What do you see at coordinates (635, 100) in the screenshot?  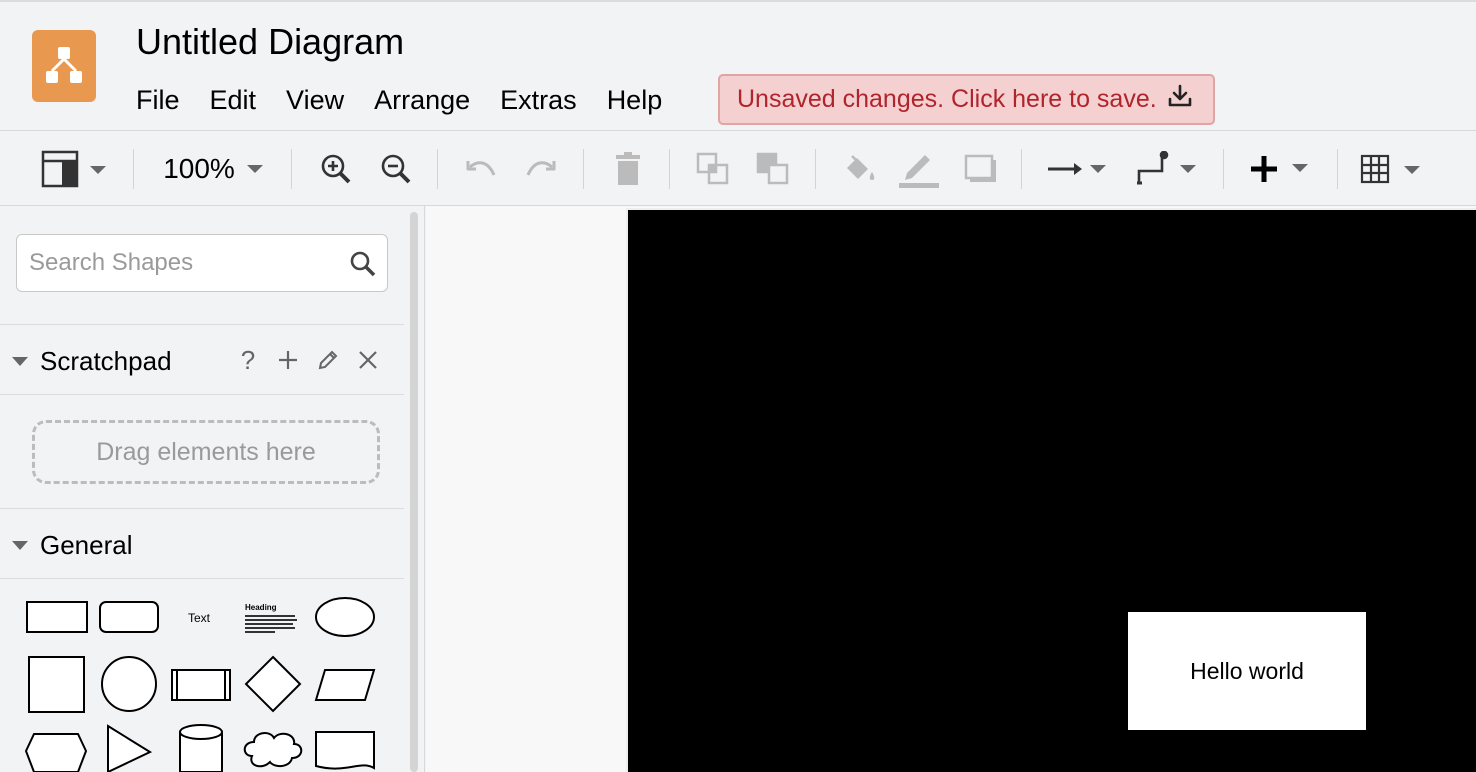 I see `menu-help: Help` at bounding box center [635, 100].